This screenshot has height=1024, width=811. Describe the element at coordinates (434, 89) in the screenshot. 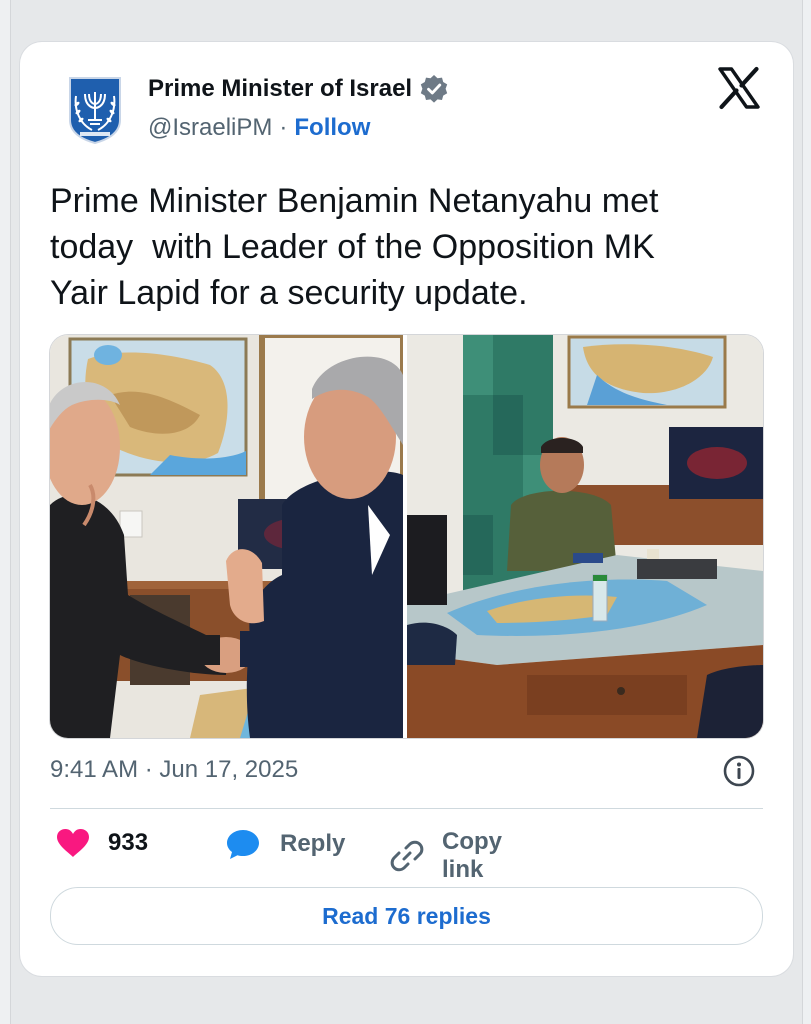

I see `verified-badge-icon` at that location.